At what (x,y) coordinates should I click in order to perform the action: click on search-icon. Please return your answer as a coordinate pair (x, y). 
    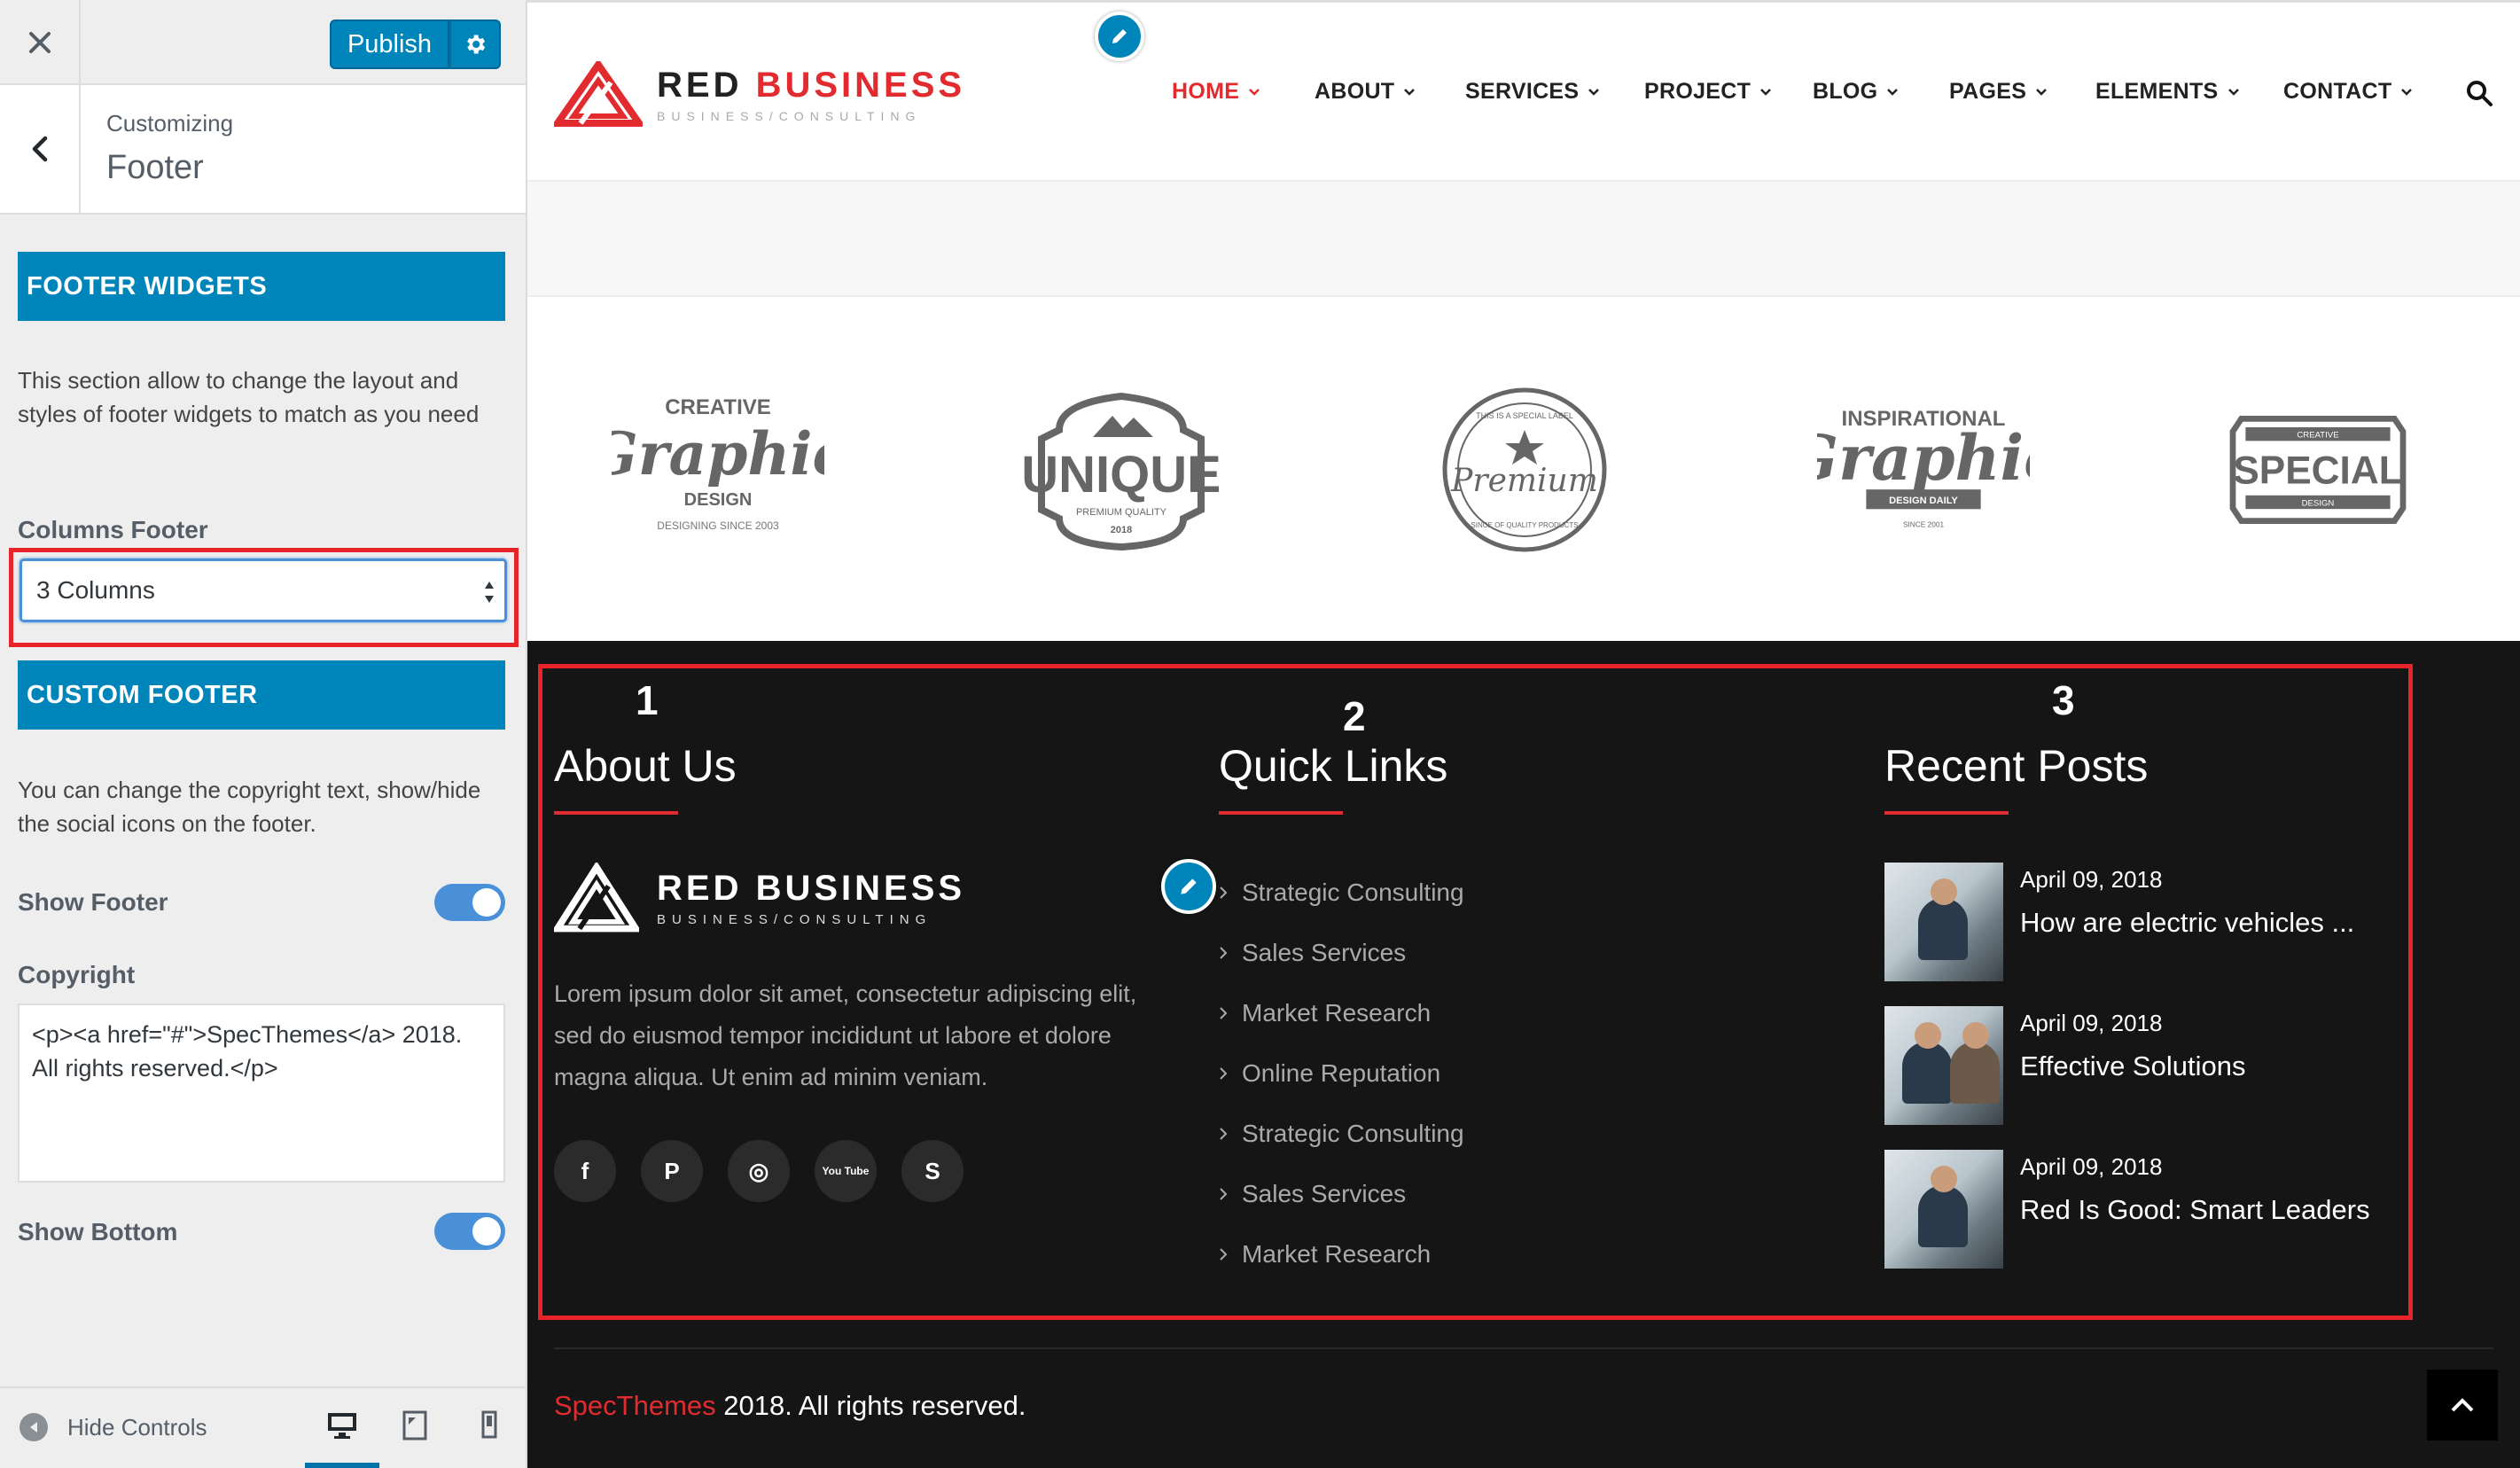
    Looking at the image, I should click on (2479, 93).